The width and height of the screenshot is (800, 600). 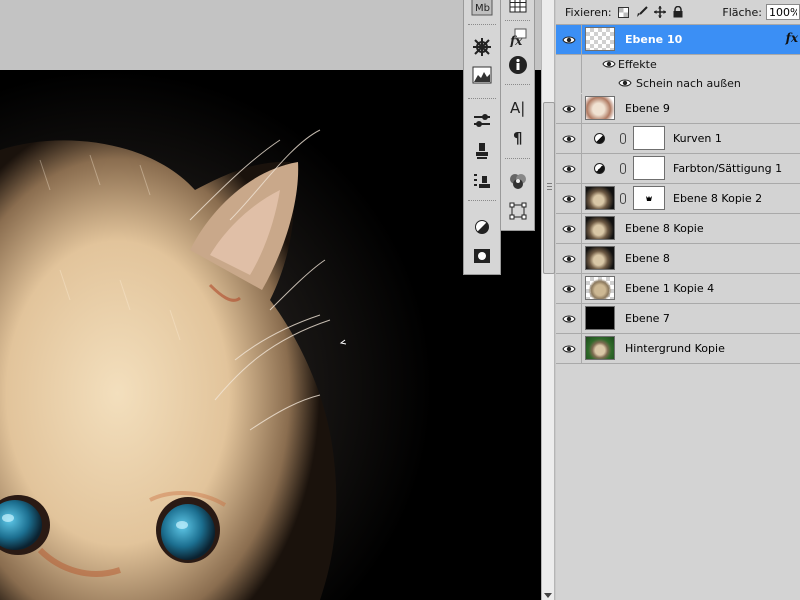 What do you see at coordinates (482, 121) in the screenshot?
I see `brushes-icon` at bounding box center [482, 121].